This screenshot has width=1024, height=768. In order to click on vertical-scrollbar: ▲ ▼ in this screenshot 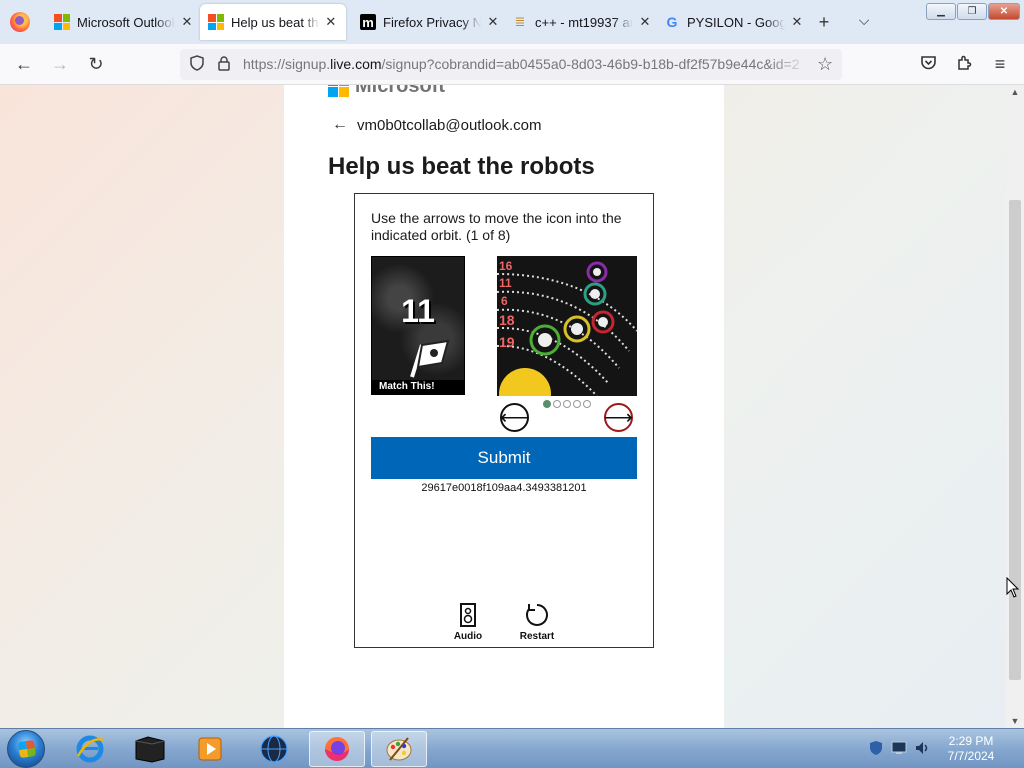, I will do `click(1015, 406)`.